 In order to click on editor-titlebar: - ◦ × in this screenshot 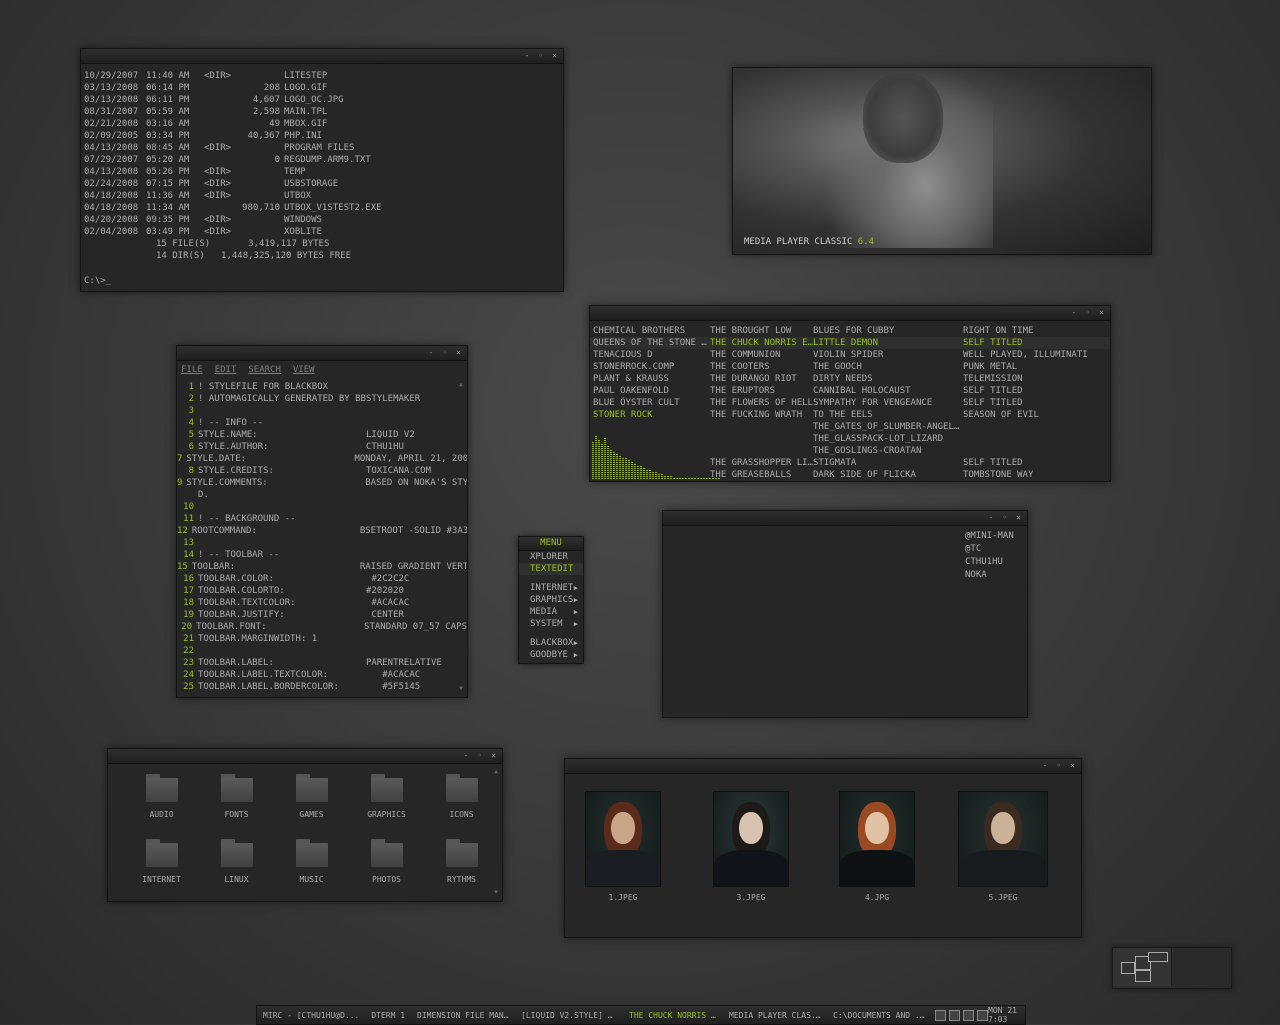, I will do `click(322, 353)`.